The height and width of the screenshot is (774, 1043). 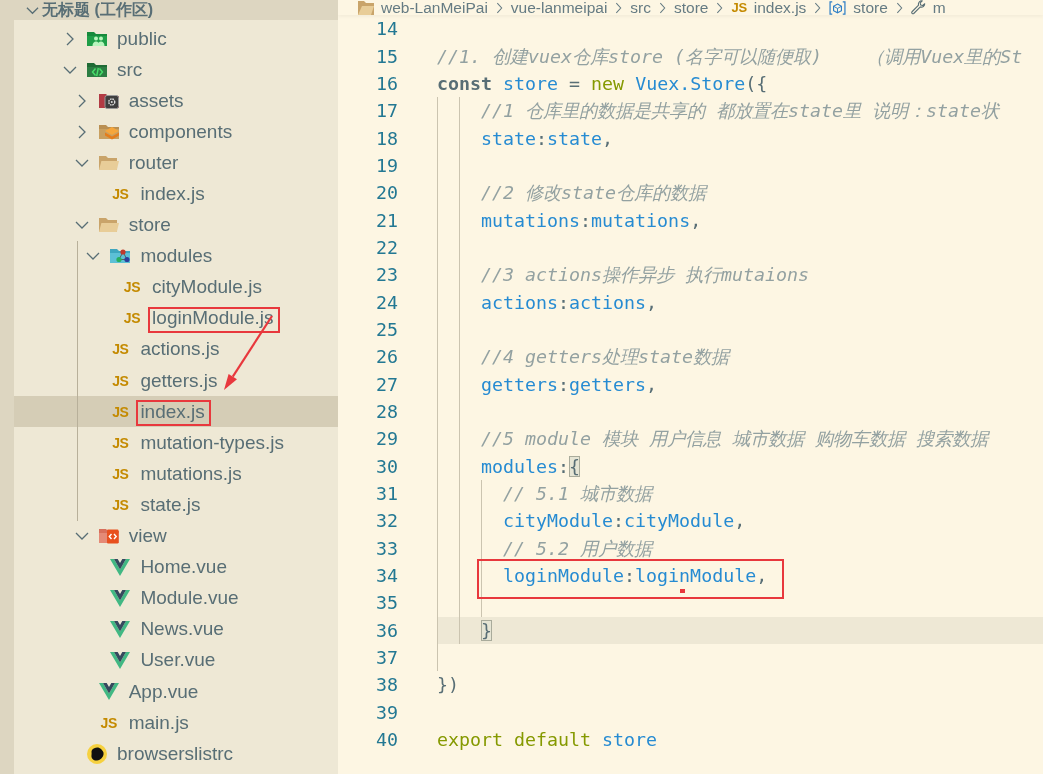 What do you see at coordinates (569, 384) in the screenshot?
I see `code-line: getters:getters,` at bounding box center [569, 384].